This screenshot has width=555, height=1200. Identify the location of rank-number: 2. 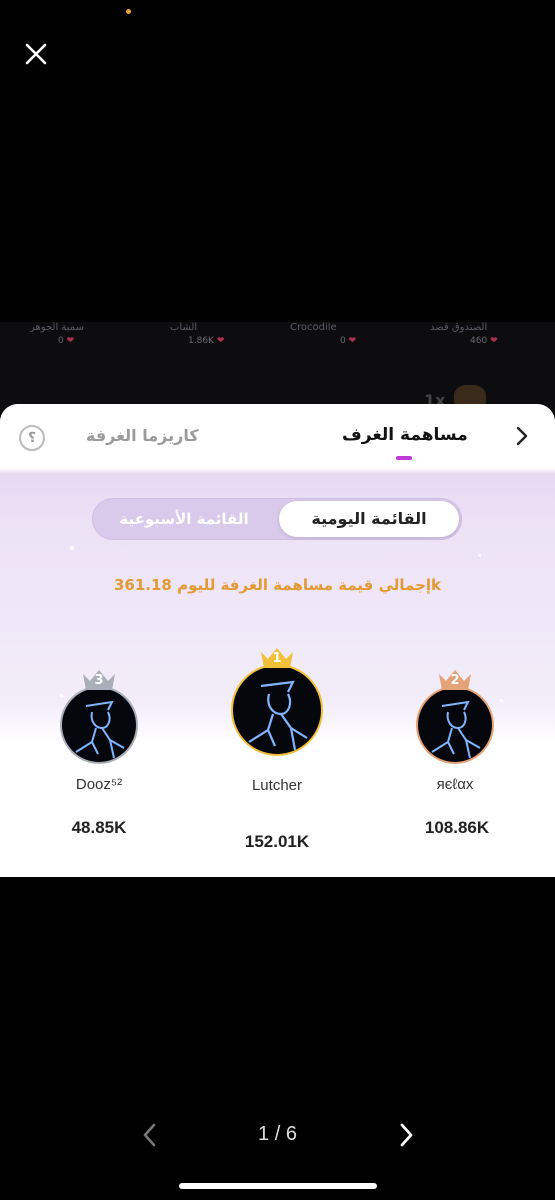
(455, 680).